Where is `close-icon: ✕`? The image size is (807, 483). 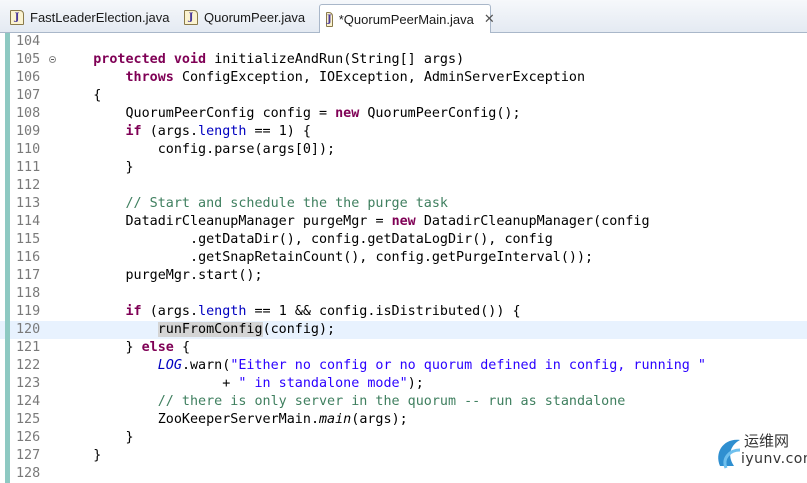
close-icon: ✕ is located at coordinates (489, 19).